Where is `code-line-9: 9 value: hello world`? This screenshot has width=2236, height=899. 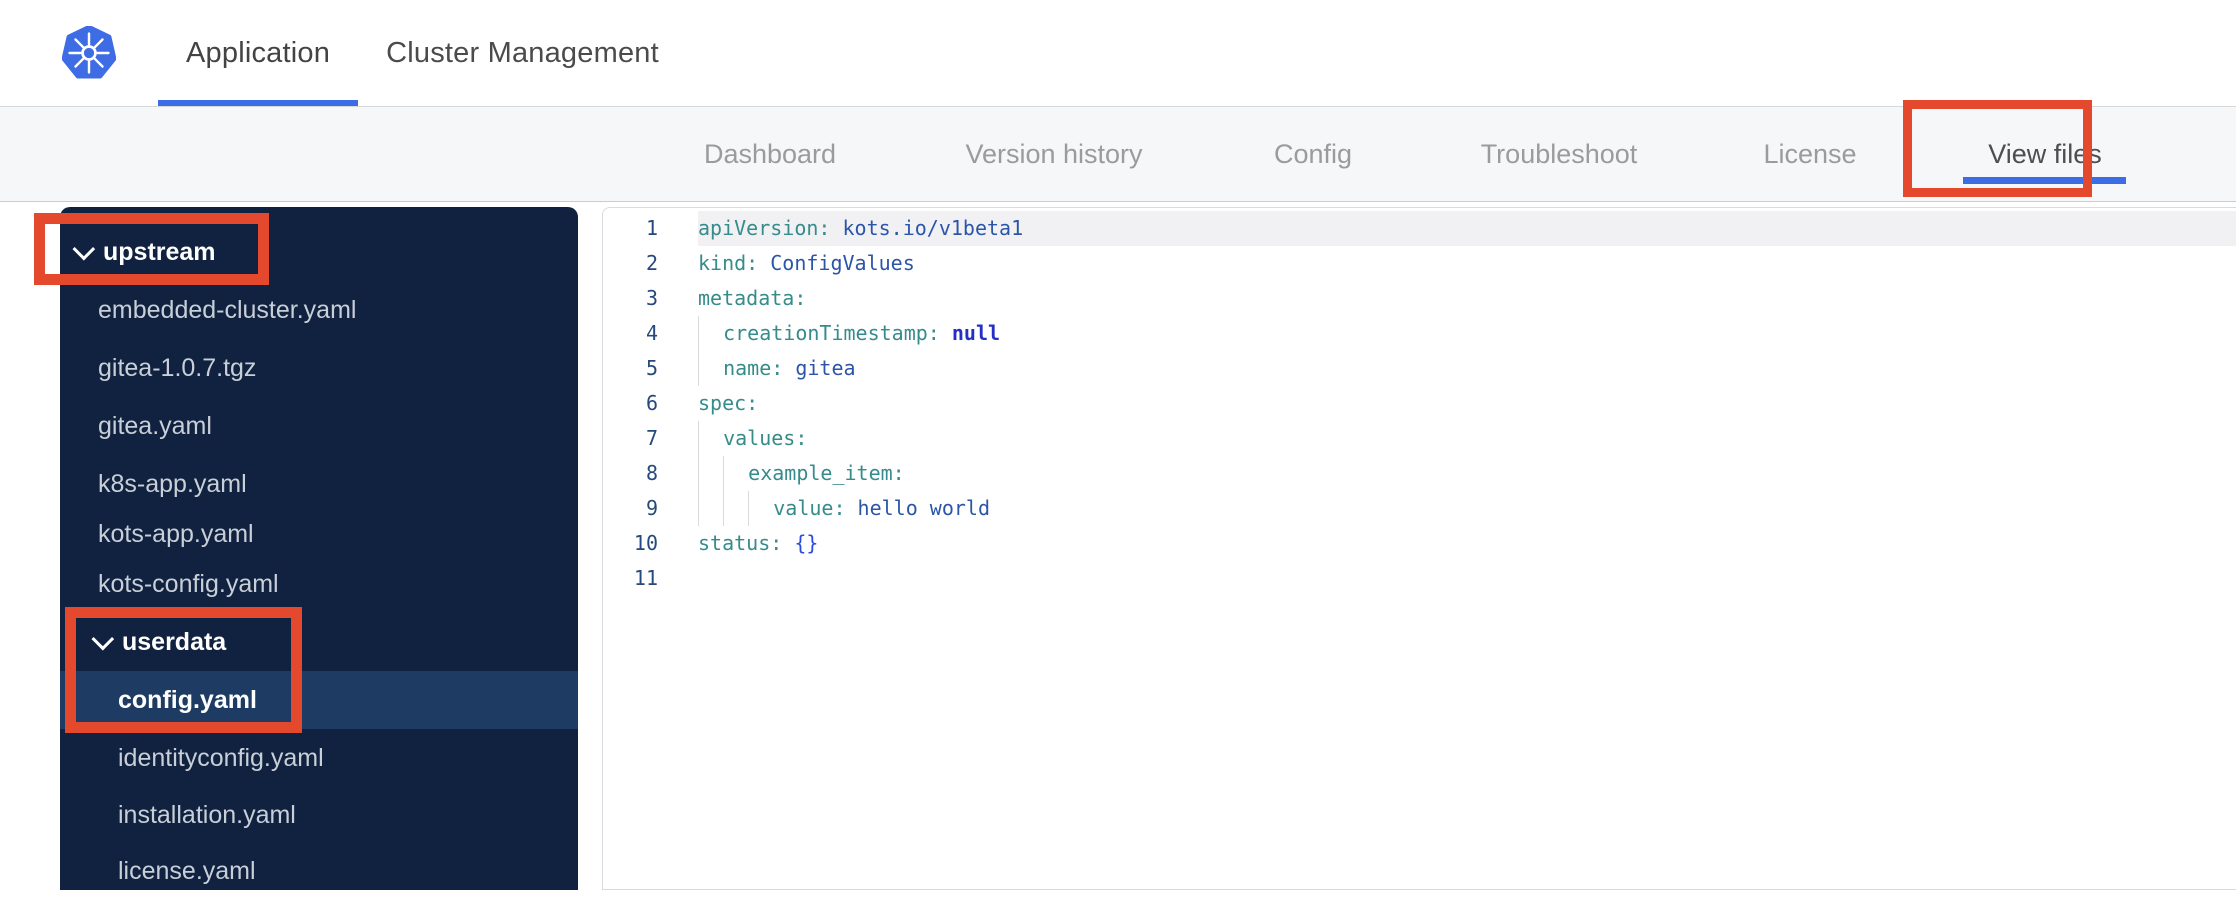
code-line-9: 9 value: hello world is located at coordinates (1419, 508).